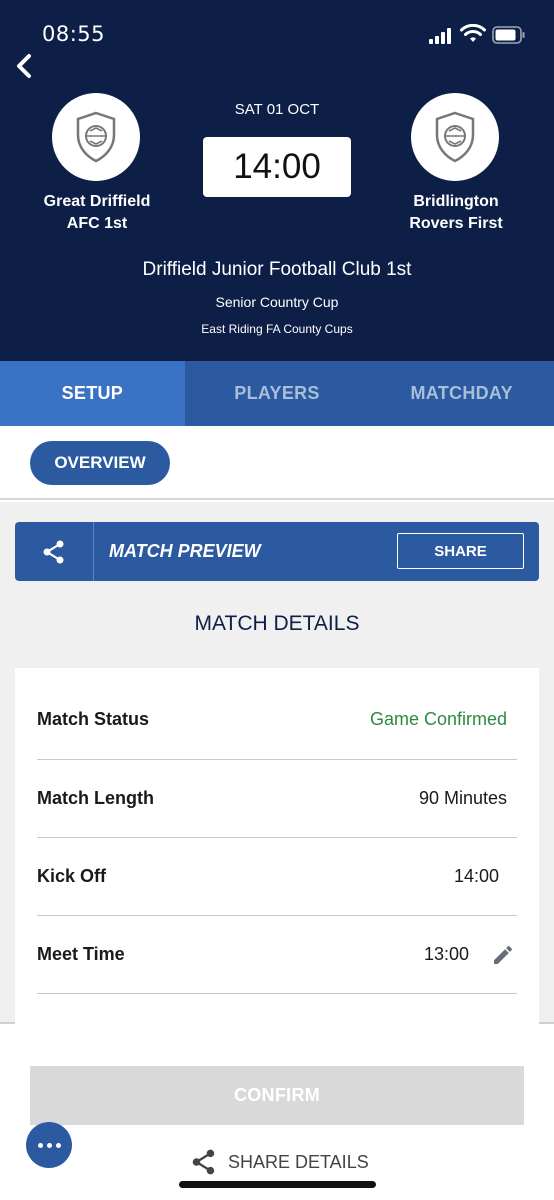 The width and height of the screenshot is (554, 1200). Describe the element at coordinates (503, 955) in the screenshot. I see `pencil-icon` at that location.